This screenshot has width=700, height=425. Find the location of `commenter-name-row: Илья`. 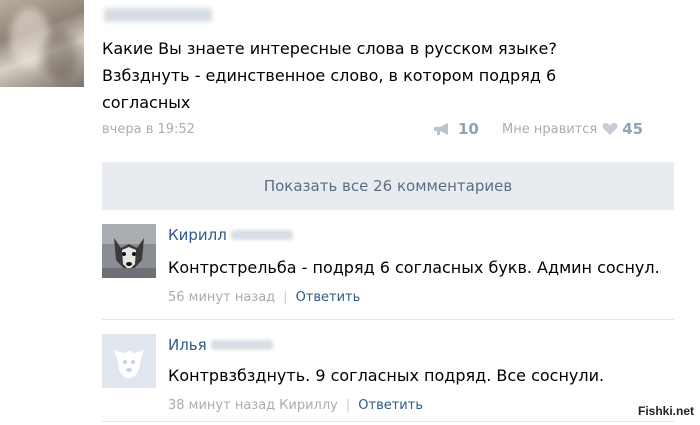

commenter-name-row: Илья is located at coordinates (220, 345).